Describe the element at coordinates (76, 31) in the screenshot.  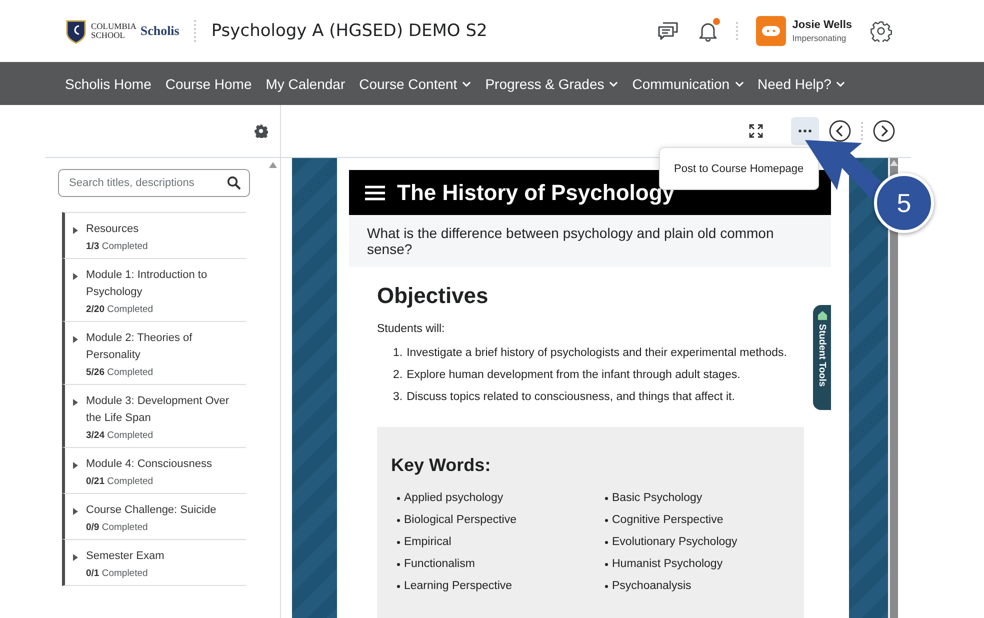
I see `crest-icon` at that location.